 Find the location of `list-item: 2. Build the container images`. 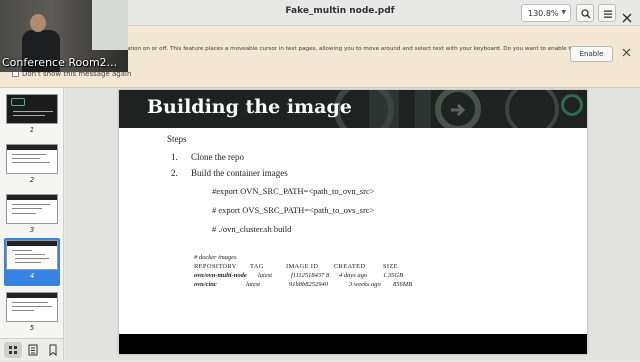

list-item: 2. Build the container images is located at coordinates (229, 173).